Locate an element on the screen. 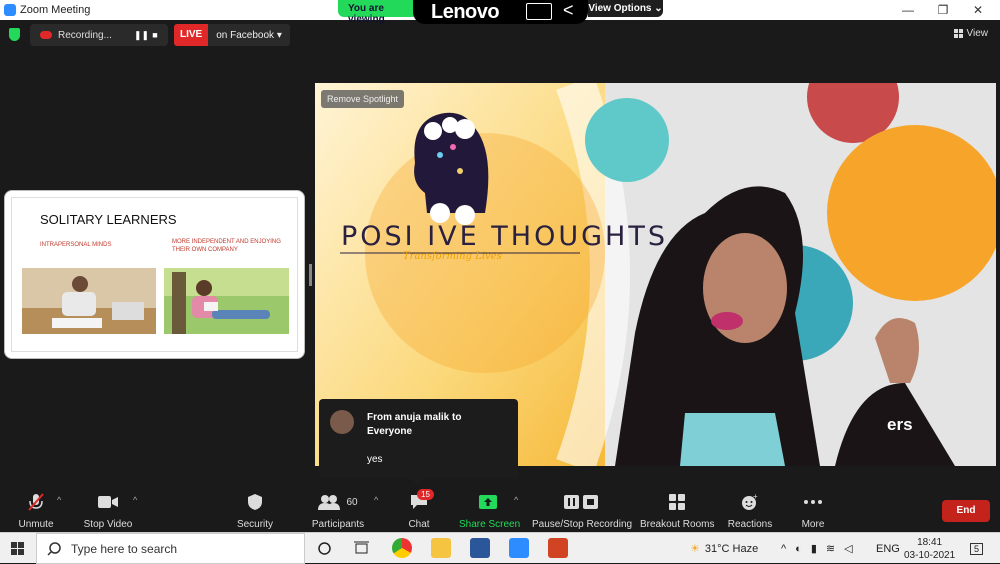 The image size is (1000, 564). share-options-chevron: ^ is located at coordinates (516, 500).